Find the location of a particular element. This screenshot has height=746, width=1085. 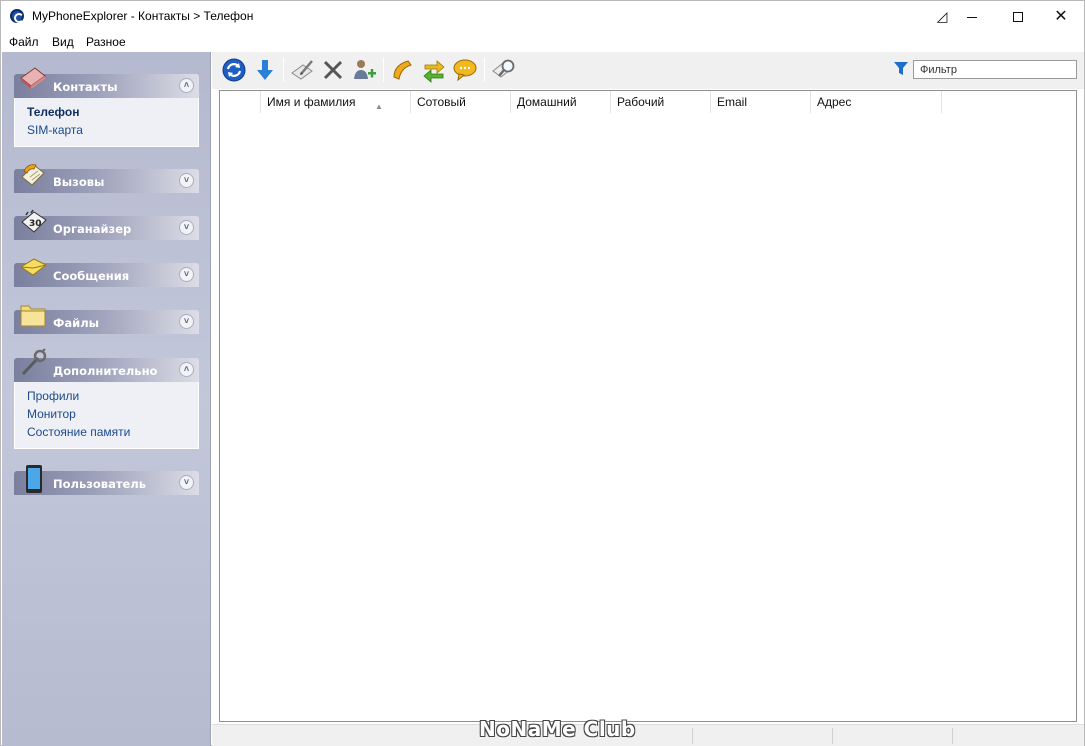

maximize-icon is located at coordinates (1018, 17).